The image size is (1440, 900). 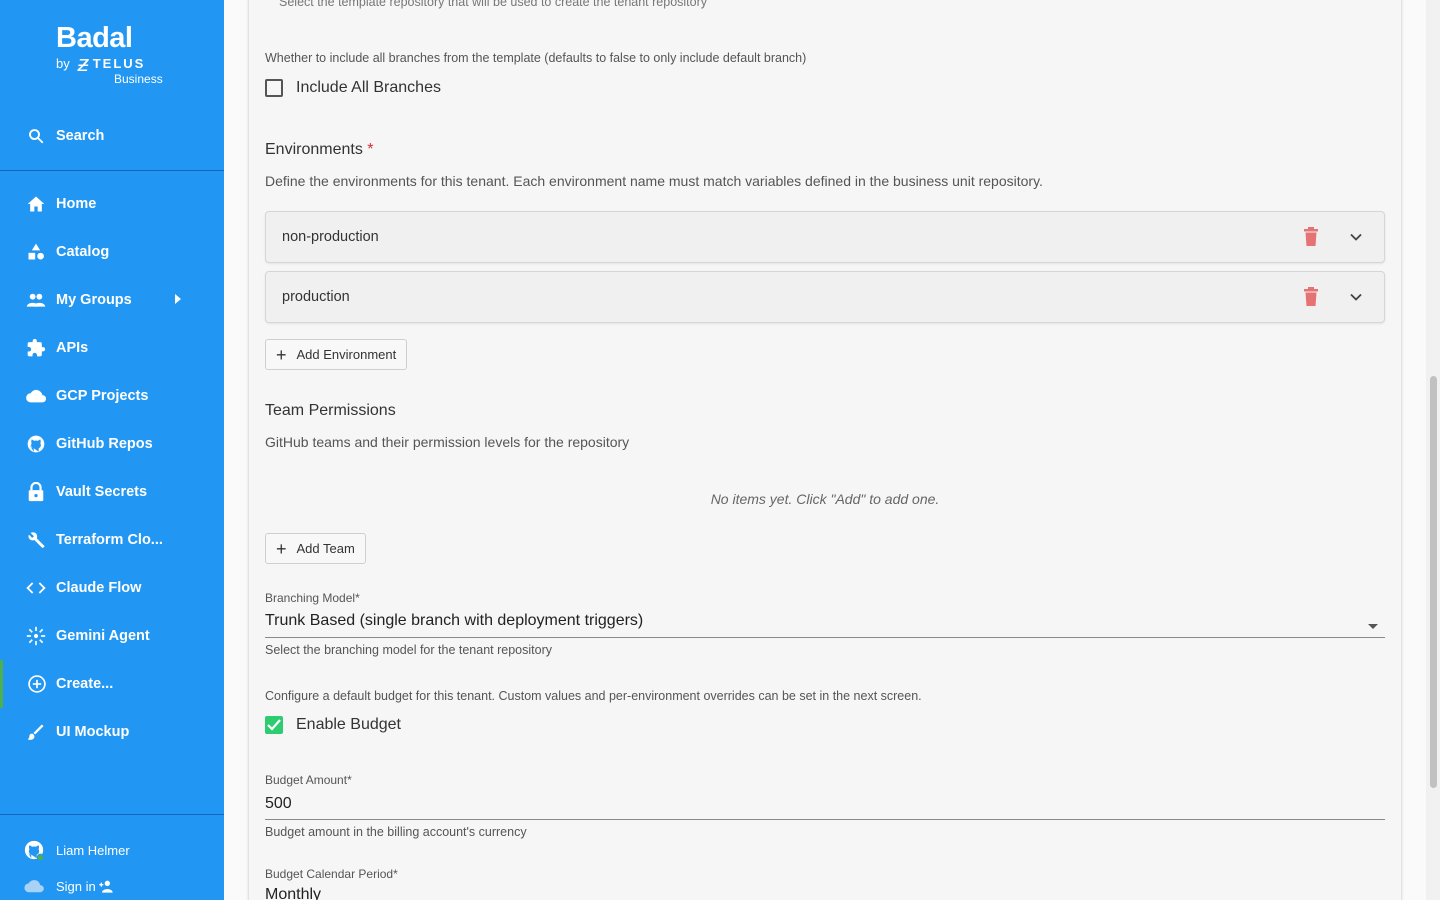 I want to click on logo-business: Business, so click(x=138, y=79).